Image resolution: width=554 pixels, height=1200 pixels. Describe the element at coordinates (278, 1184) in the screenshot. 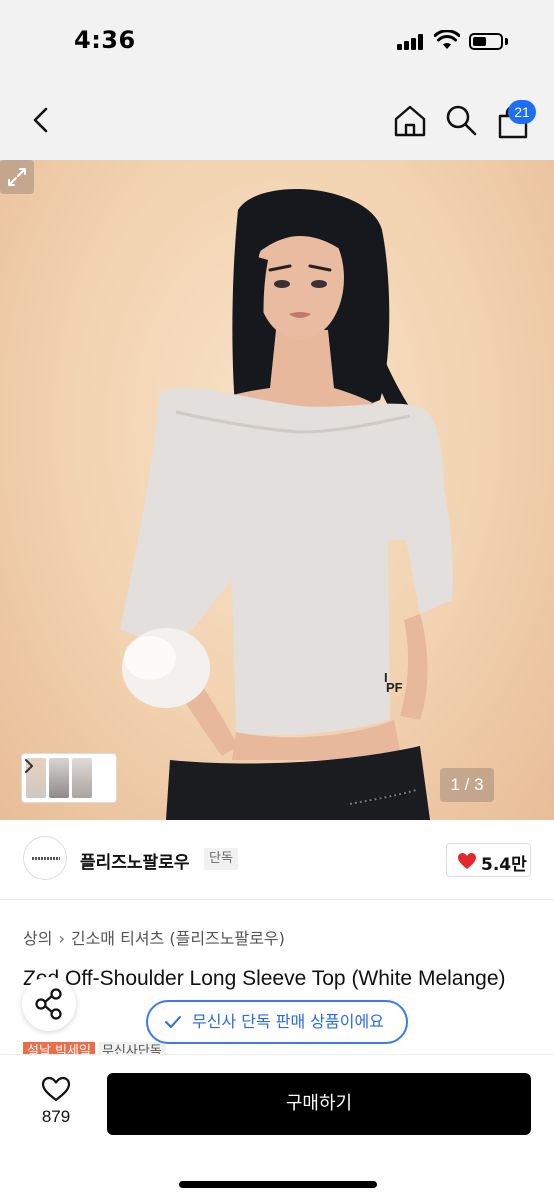

I see `home-indicator` at that location.